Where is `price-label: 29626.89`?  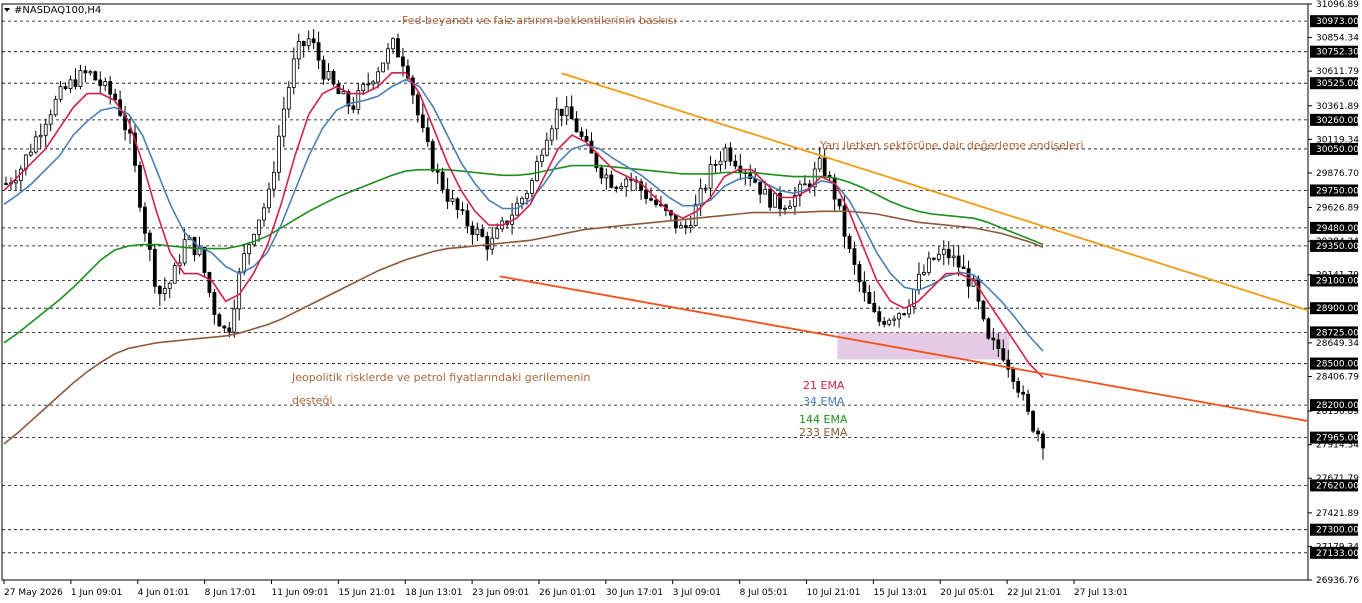
price-label: 29626.89 is located at coordinates (1337, 209).